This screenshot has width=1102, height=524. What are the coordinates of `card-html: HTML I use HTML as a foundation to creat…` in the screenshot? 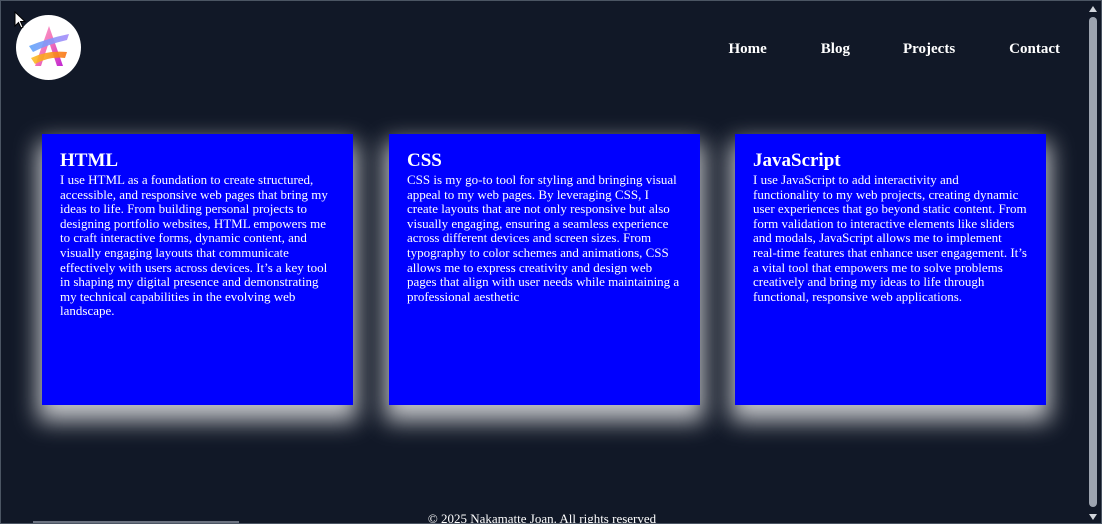 It's located at (197, 269).